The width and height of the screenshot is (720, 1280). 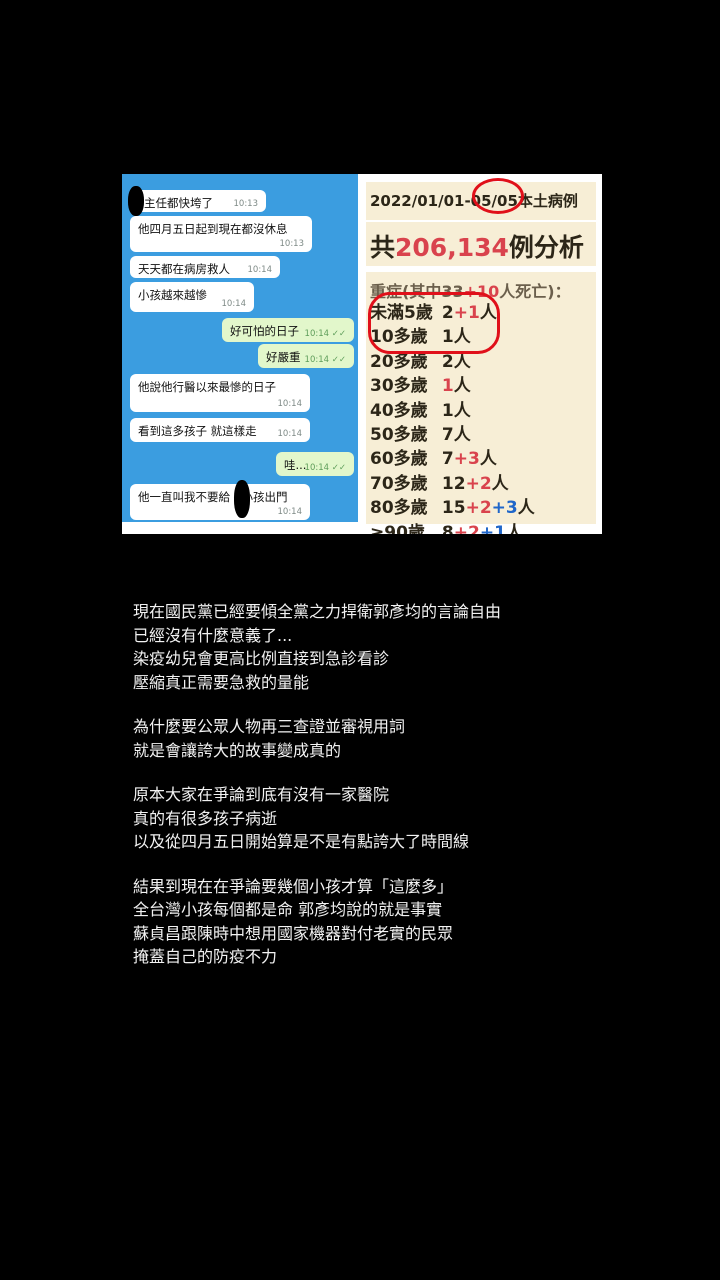 I want to click on chat-message-text: 他四月五日起到現在都沒休息, so click(x=213, y=229).